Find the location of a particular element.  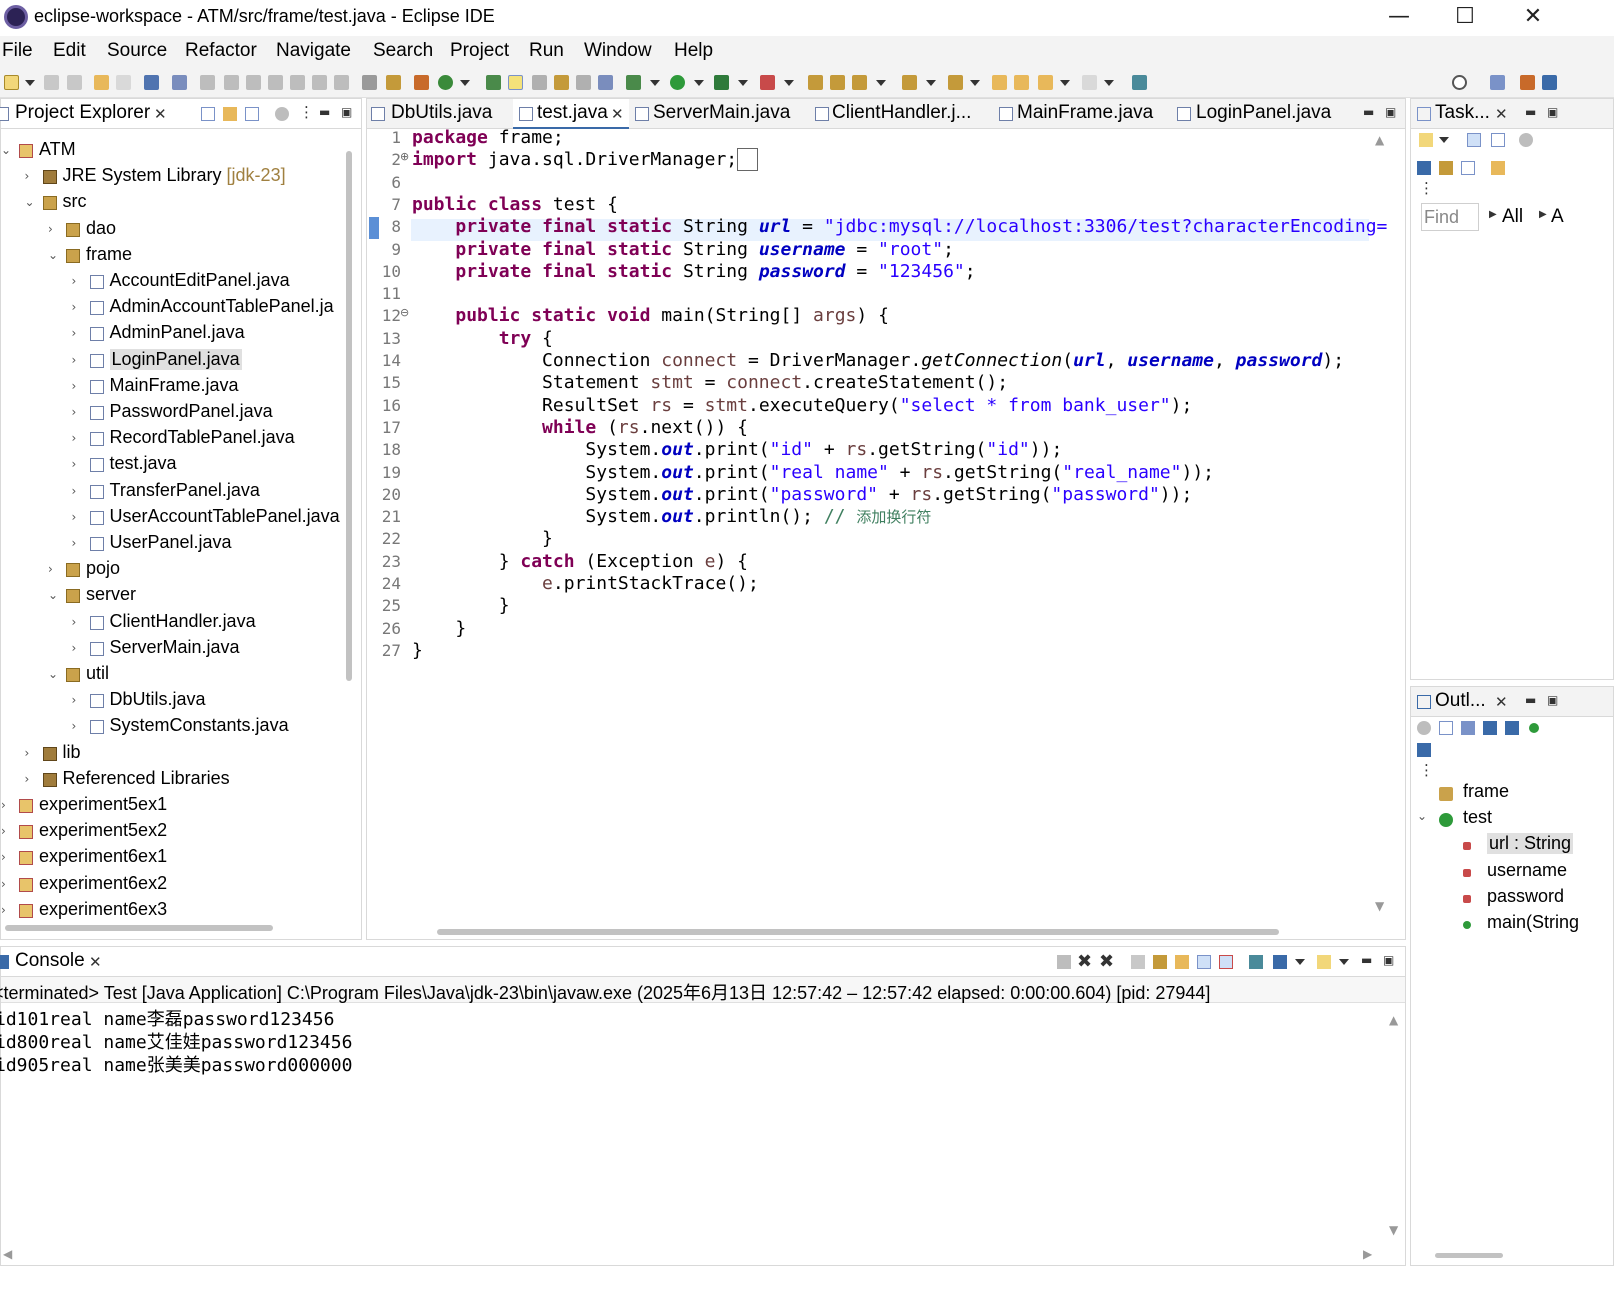

project-tree-vscrollbar is located at coordinates (349, 416).